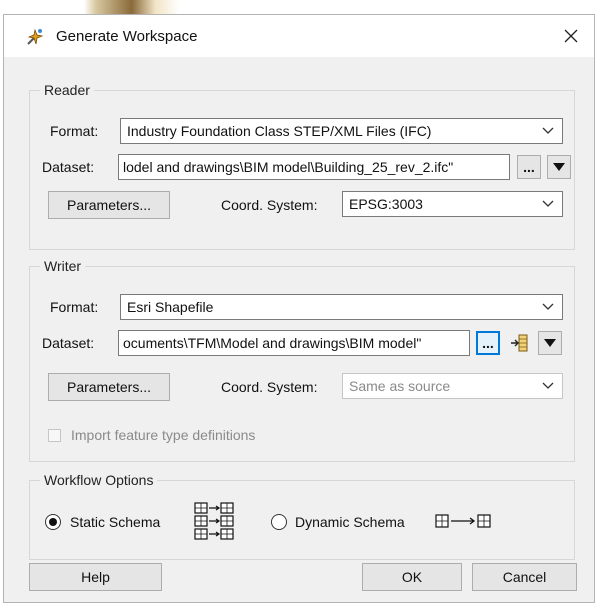 Image resolution: width=599 pixels, height=603 pixels. What do you see at coordinates (452, 204) in the screenshot?
I see `reader-coord-select: EPSG:3003` at bounding box center [452, 204].